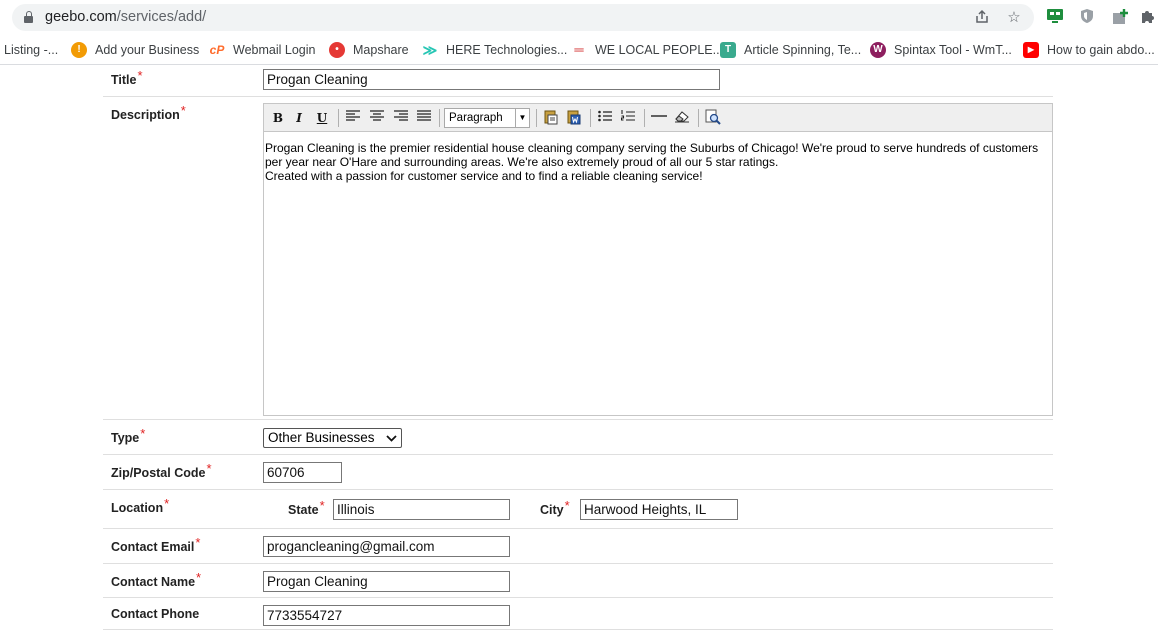  Describe the element at coordinates (386, 546) in the screenshot. I see `contact-email-input: progancleaning@gmail.com` at that location.